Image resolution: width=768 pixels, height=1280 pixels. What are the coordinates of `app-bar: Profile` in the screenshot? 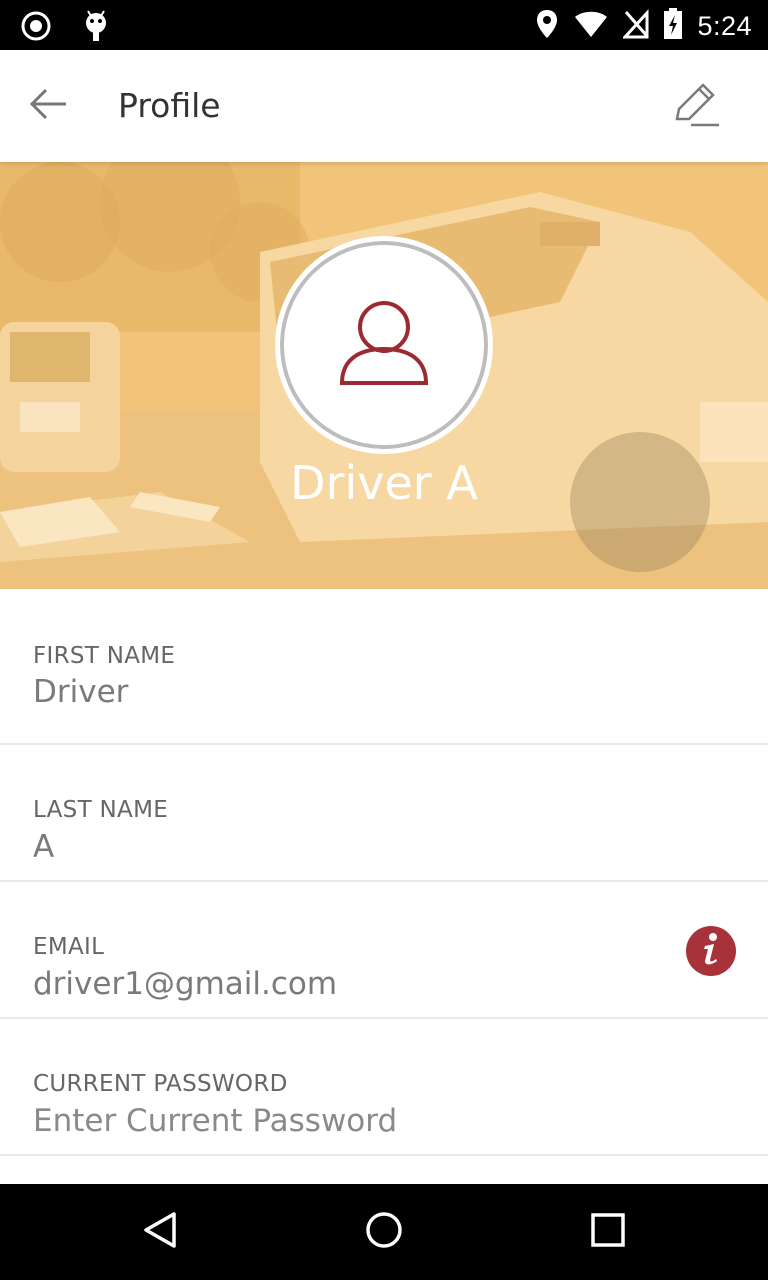 It's located at (384, 106).